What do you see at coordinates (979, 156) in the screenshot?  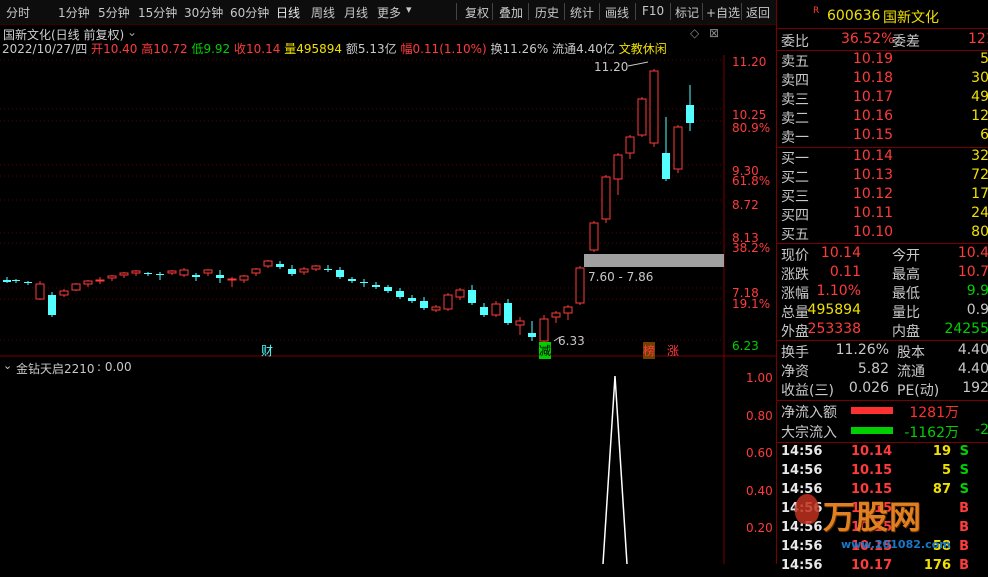 I see `bid-level-volume: 32` at bounding box center [979, 156].